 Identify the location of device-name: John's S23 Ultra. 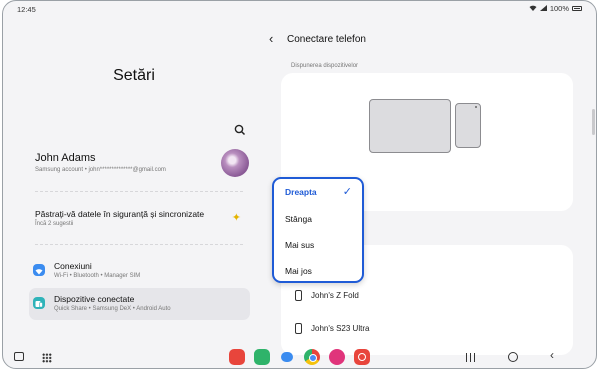
(340, 328).